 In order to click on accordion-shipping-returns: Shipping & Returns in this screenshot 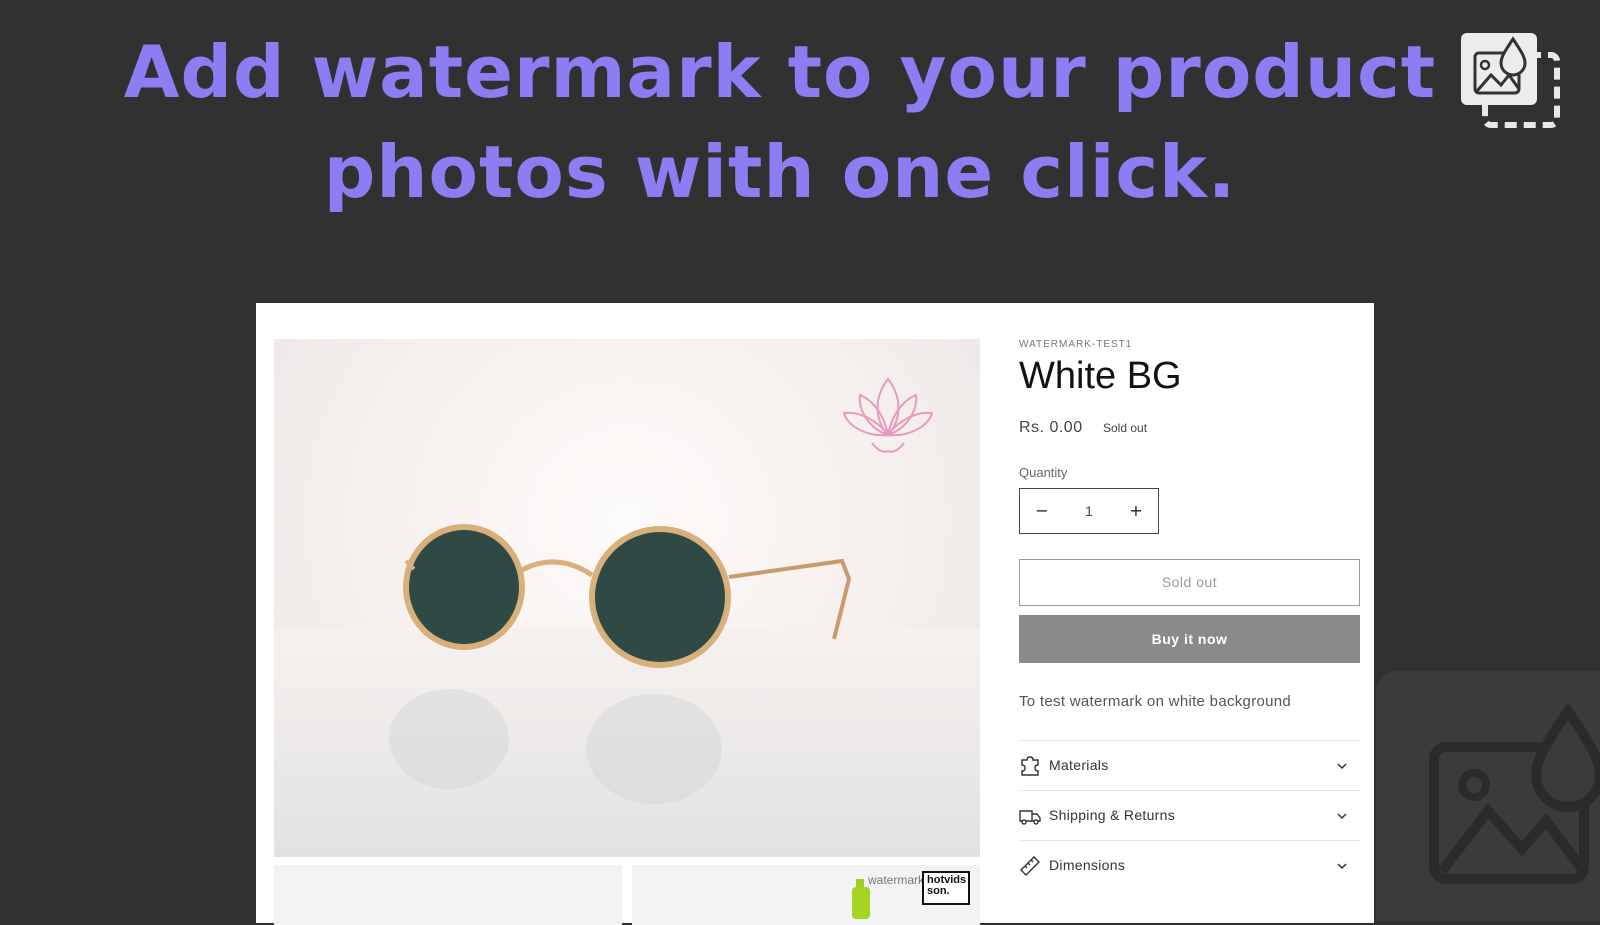, I will do `click(1189, 815)`.